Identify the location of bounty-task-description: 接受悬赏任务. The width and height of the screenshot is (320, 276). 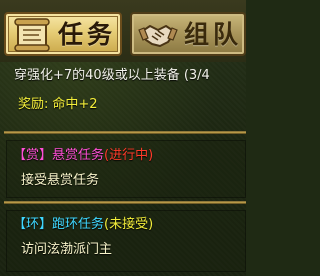
(60, 180).